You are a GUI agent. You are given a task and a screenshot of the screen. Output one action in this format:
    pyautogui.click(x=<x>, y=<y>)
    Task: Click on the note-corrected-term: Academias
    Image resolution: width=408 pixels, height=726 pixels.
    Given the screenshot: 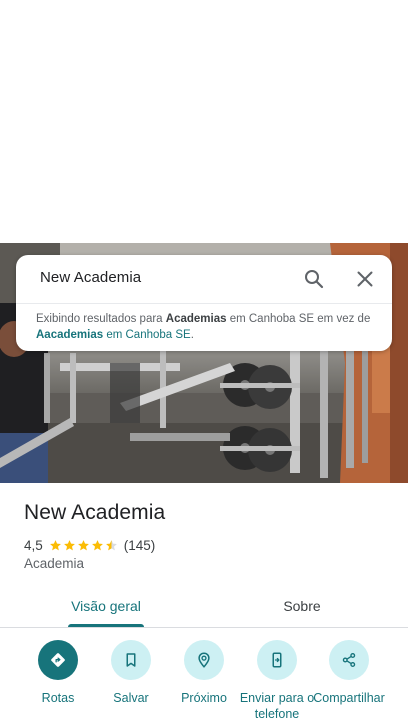 What is the action you would take?
    pyautogui.click(x=196, y=319)
    